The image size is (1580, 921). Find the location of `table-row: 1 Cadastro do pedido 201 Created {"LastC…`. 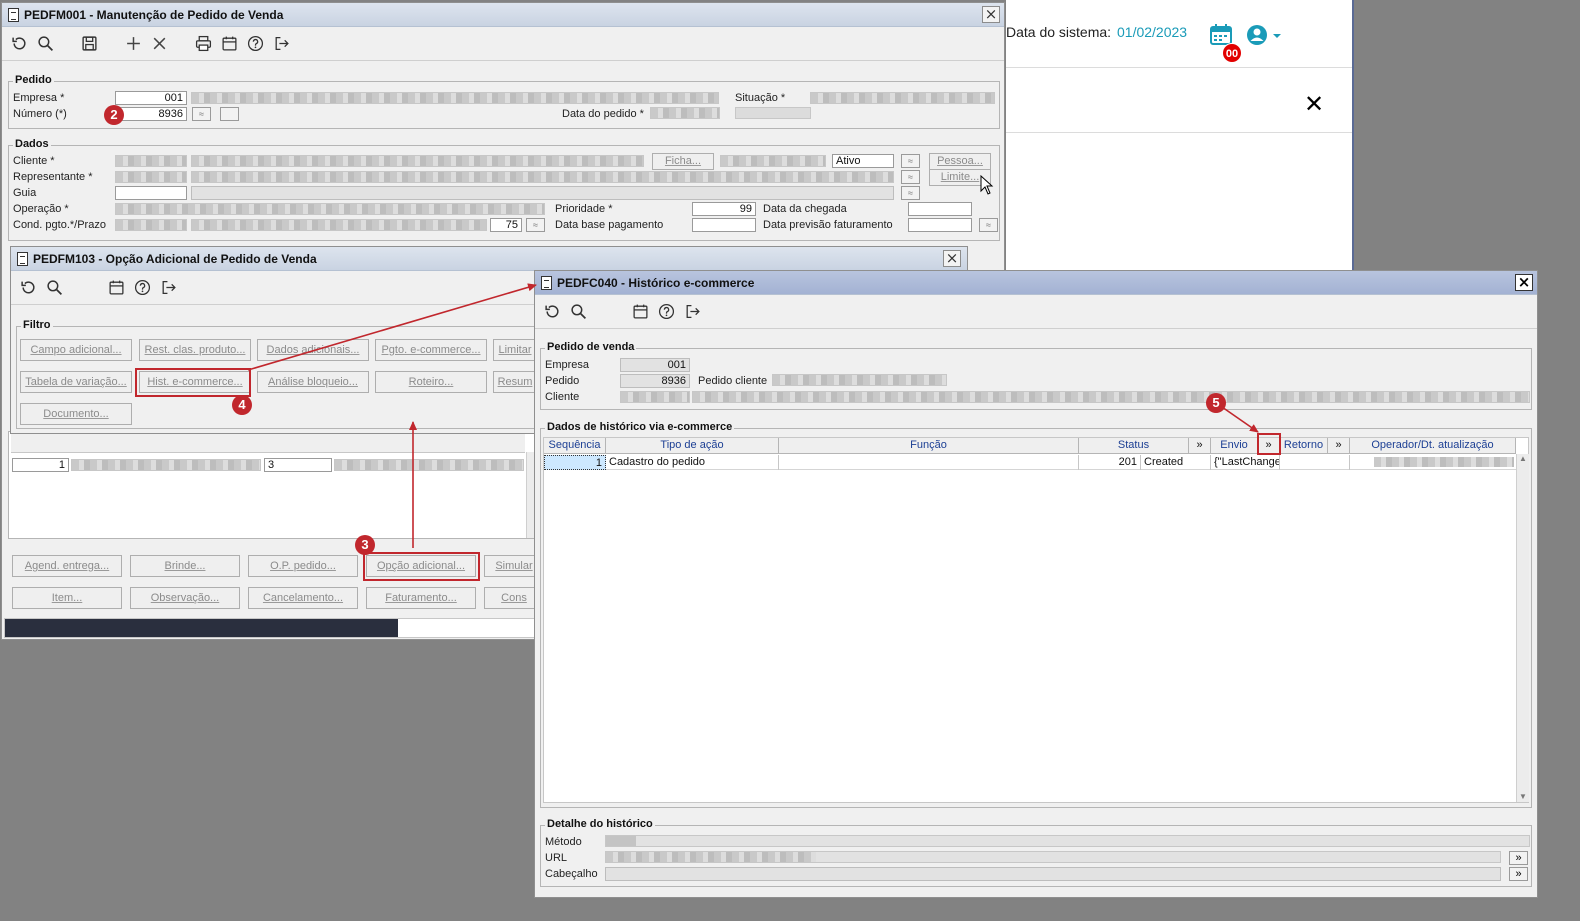

table-row: 1 Cadastro do pedido 201 Created {"LastC… is located at coordinates (1030, 462).